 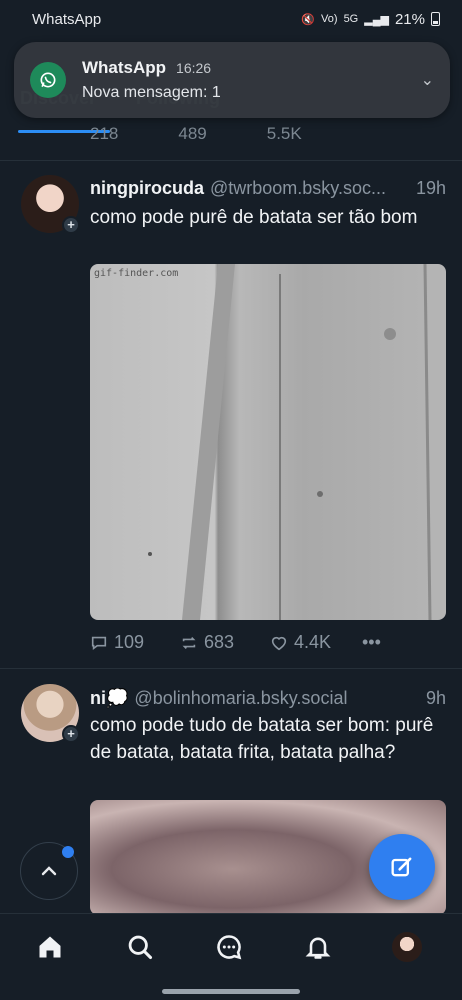 What do you see at coordinates (99, 643) in the screenshot?
I see `reply-icon` at bounding box center [99, 643].